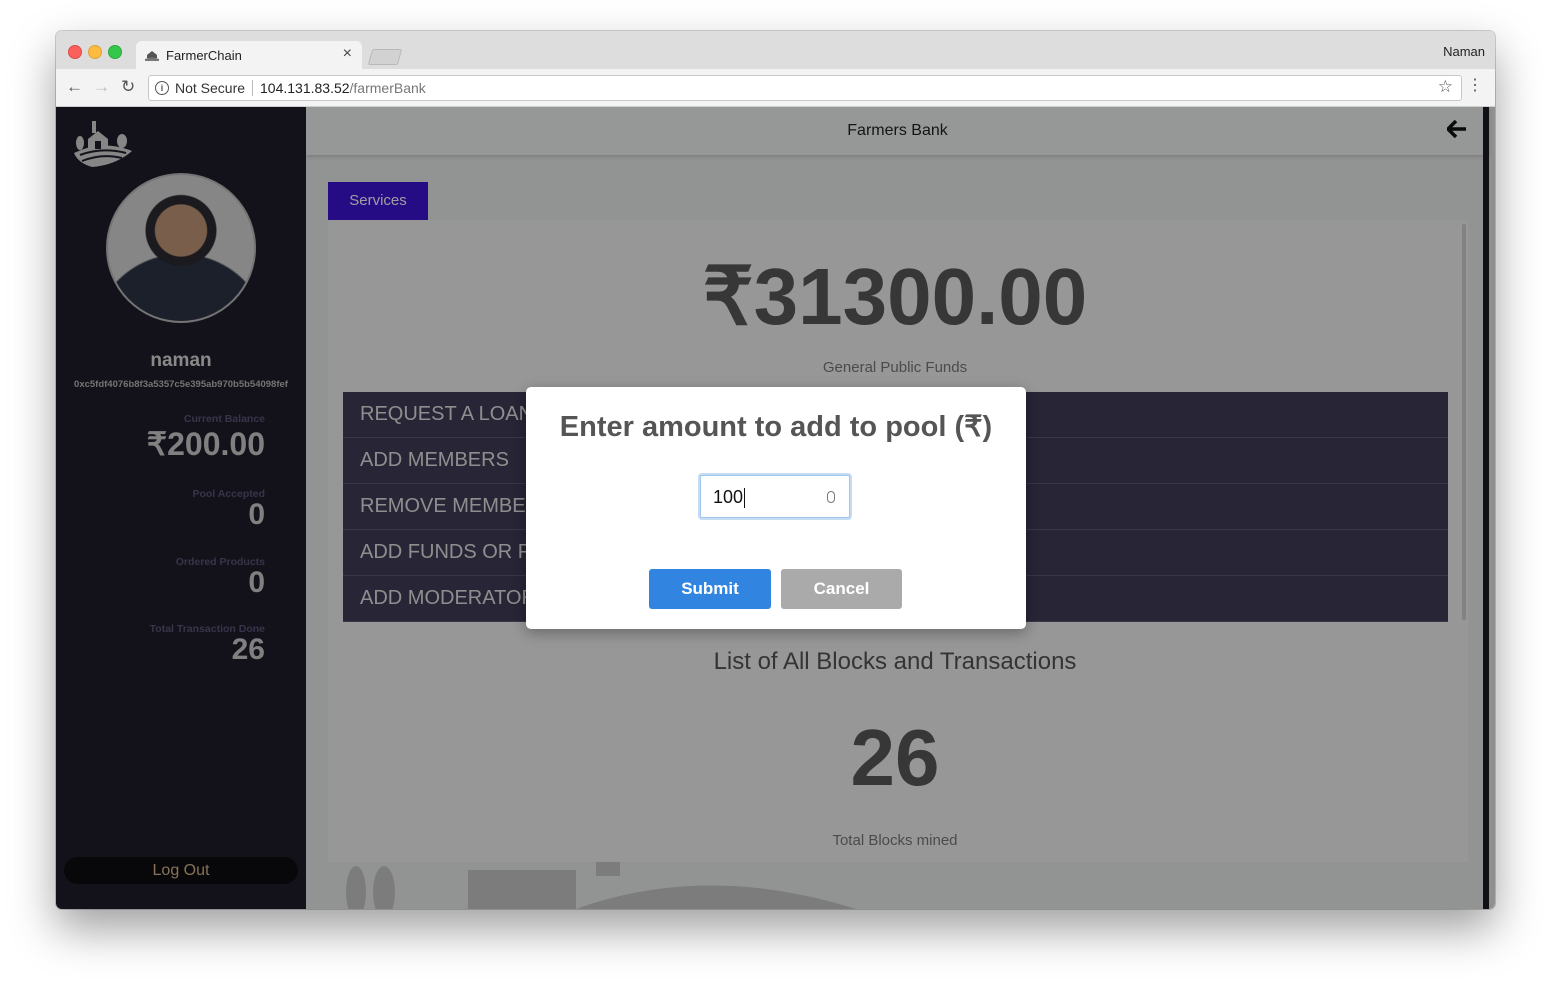 The width and height of the screenshot is (1551, 989). Describe the element at coordinates (385, 57) in the screenshot. I see `new-tab-button` at that location.